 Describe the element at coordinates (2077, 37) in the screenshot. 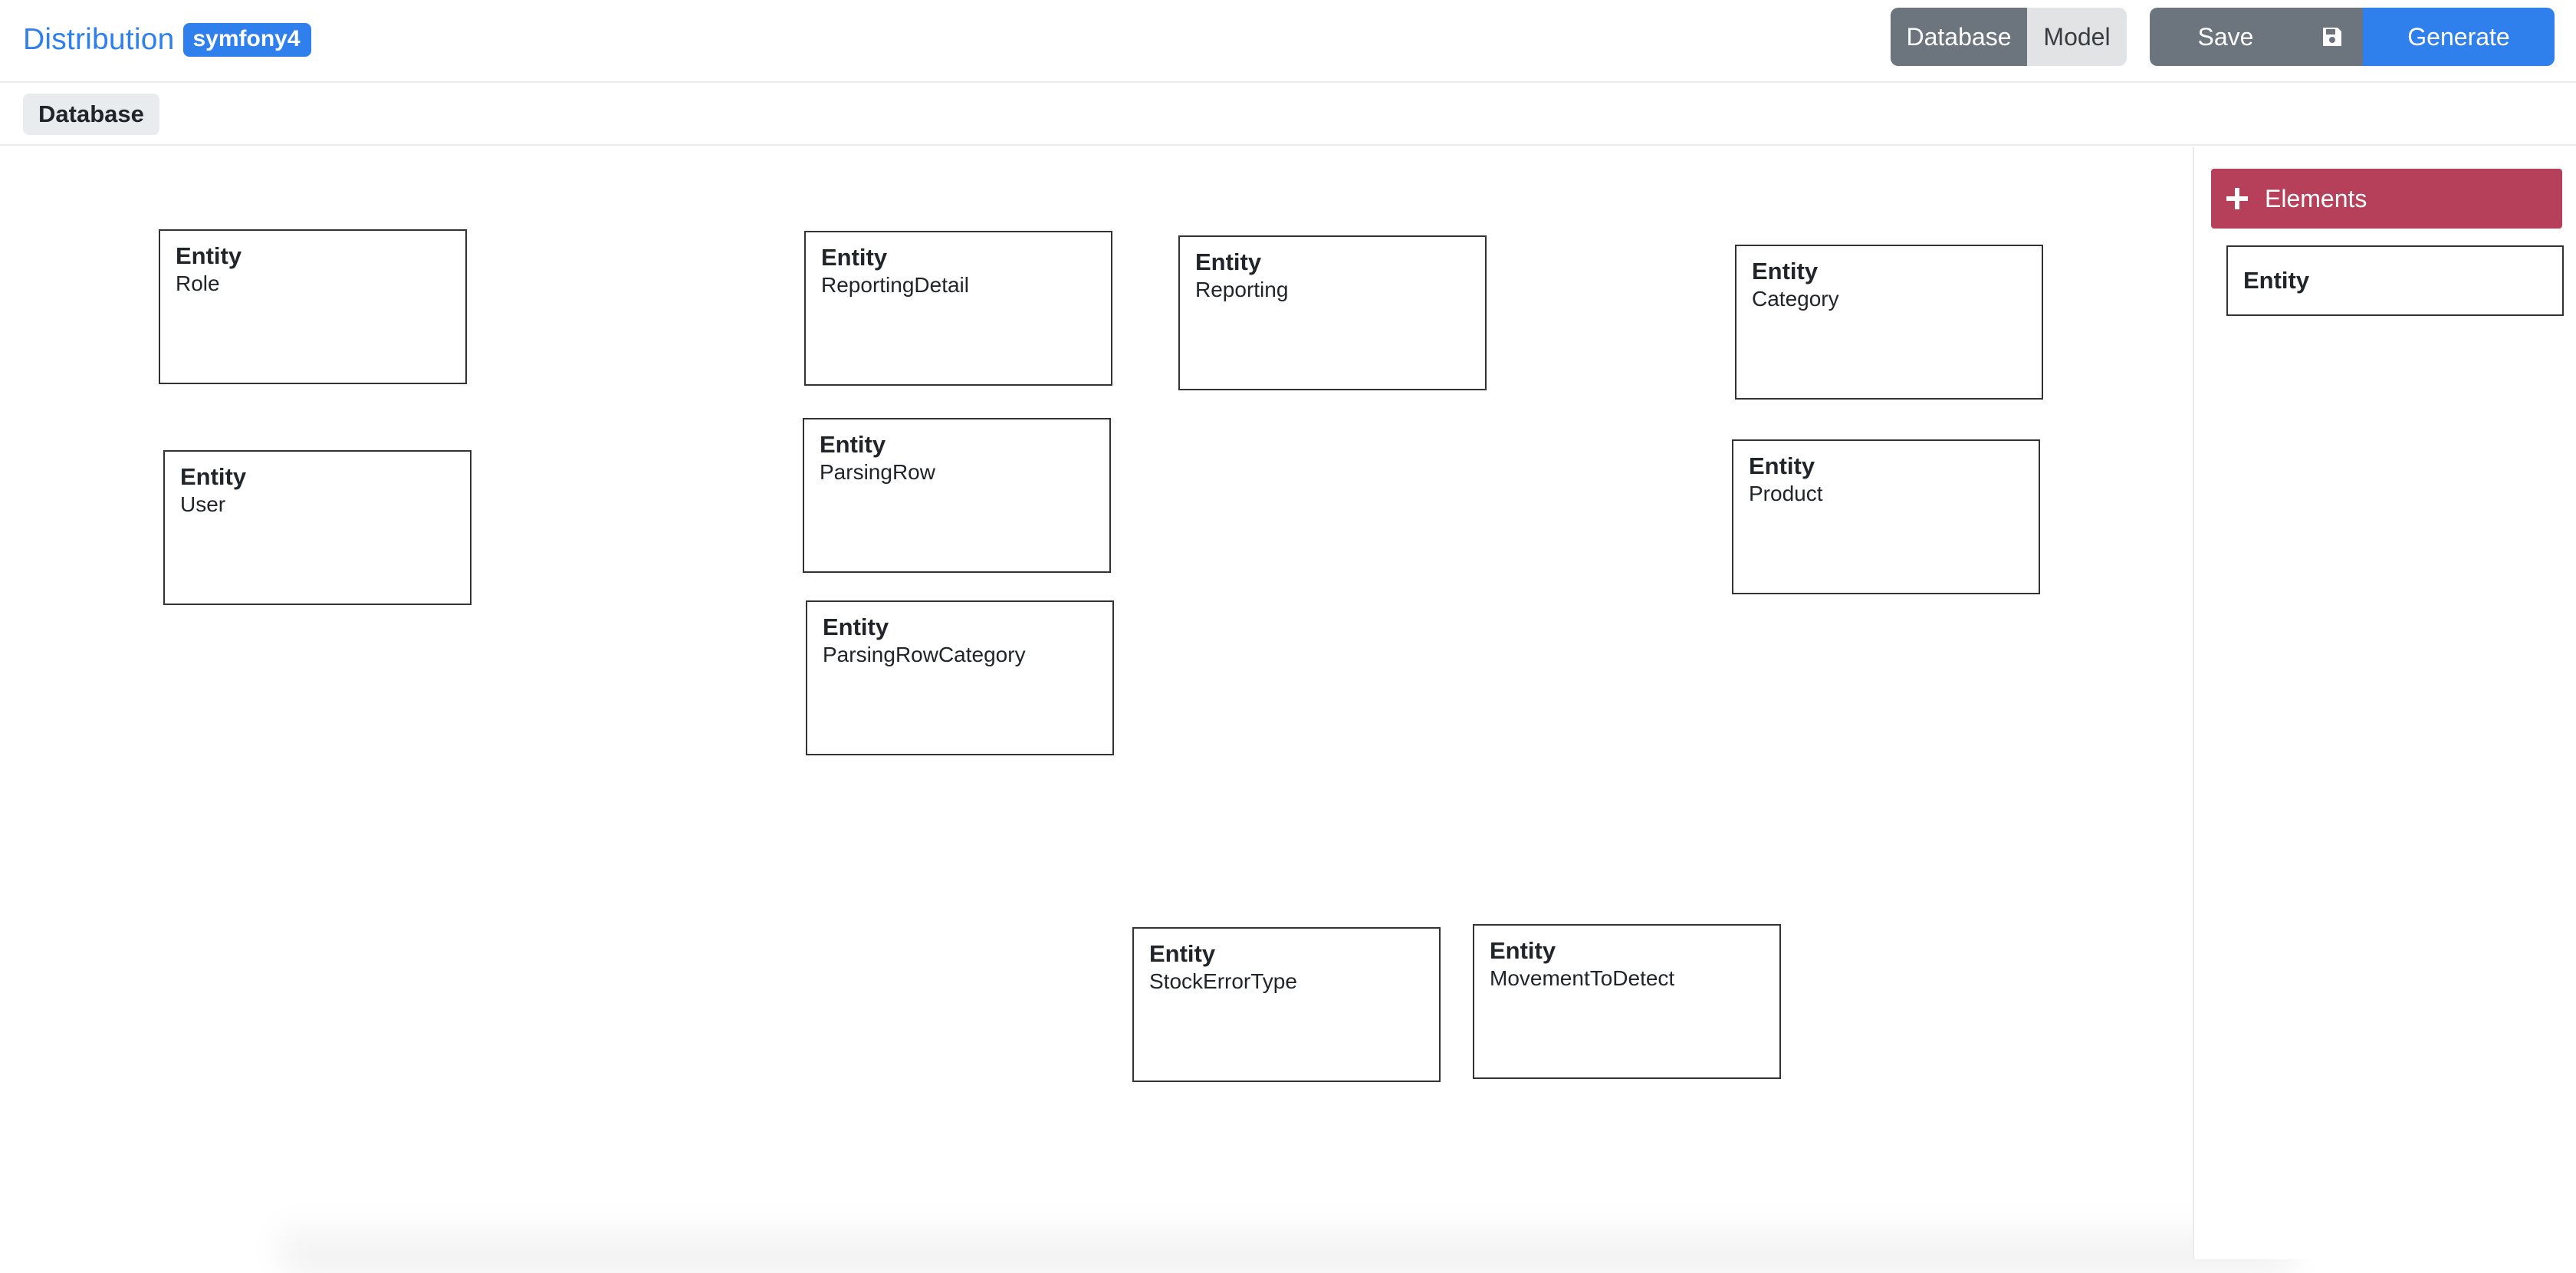

I see `model-view-button: Model` at that location.